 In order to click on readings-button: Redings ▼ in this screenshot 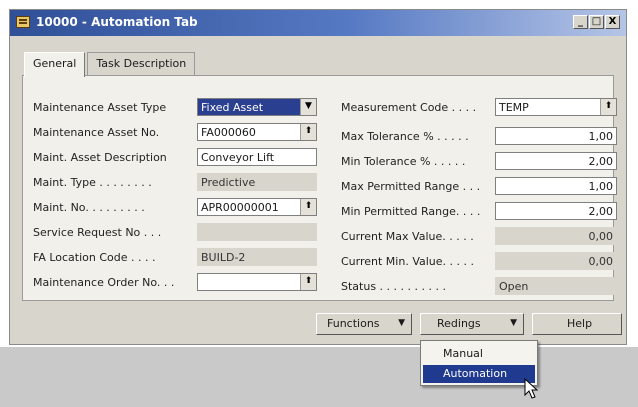, I will do `click(472, 324)`.